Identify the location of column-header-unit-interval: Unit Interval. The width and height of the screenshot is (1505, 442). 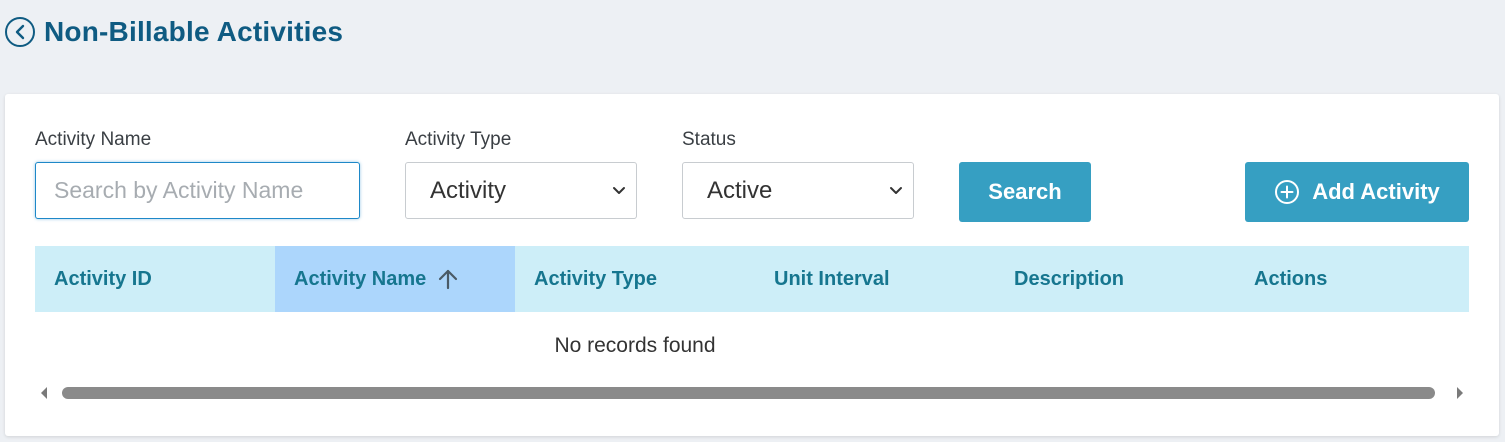
(875, 279).